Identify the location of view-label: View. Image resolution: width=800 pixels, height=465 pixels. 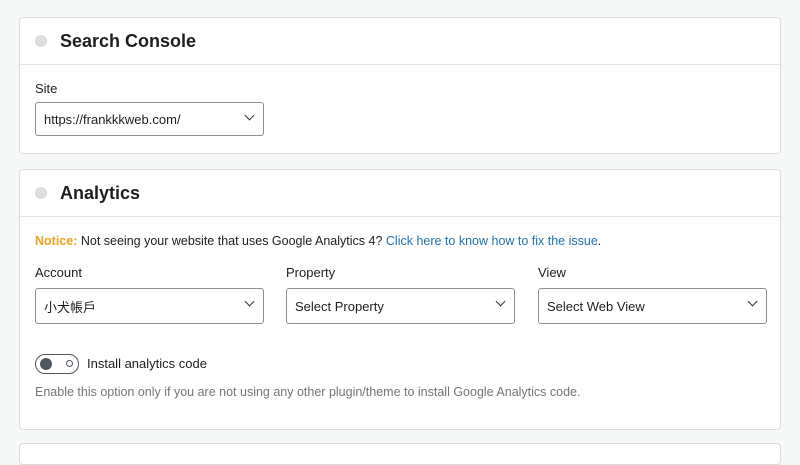
(552, 272).